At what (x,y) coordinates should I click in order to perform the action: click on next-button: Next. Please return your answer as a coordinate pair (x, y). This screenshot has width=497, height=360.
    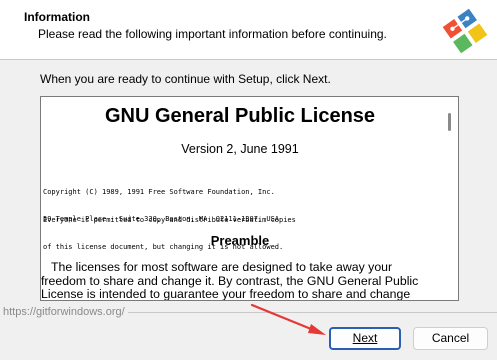
    Looking at the image, I should click on (365, 338).